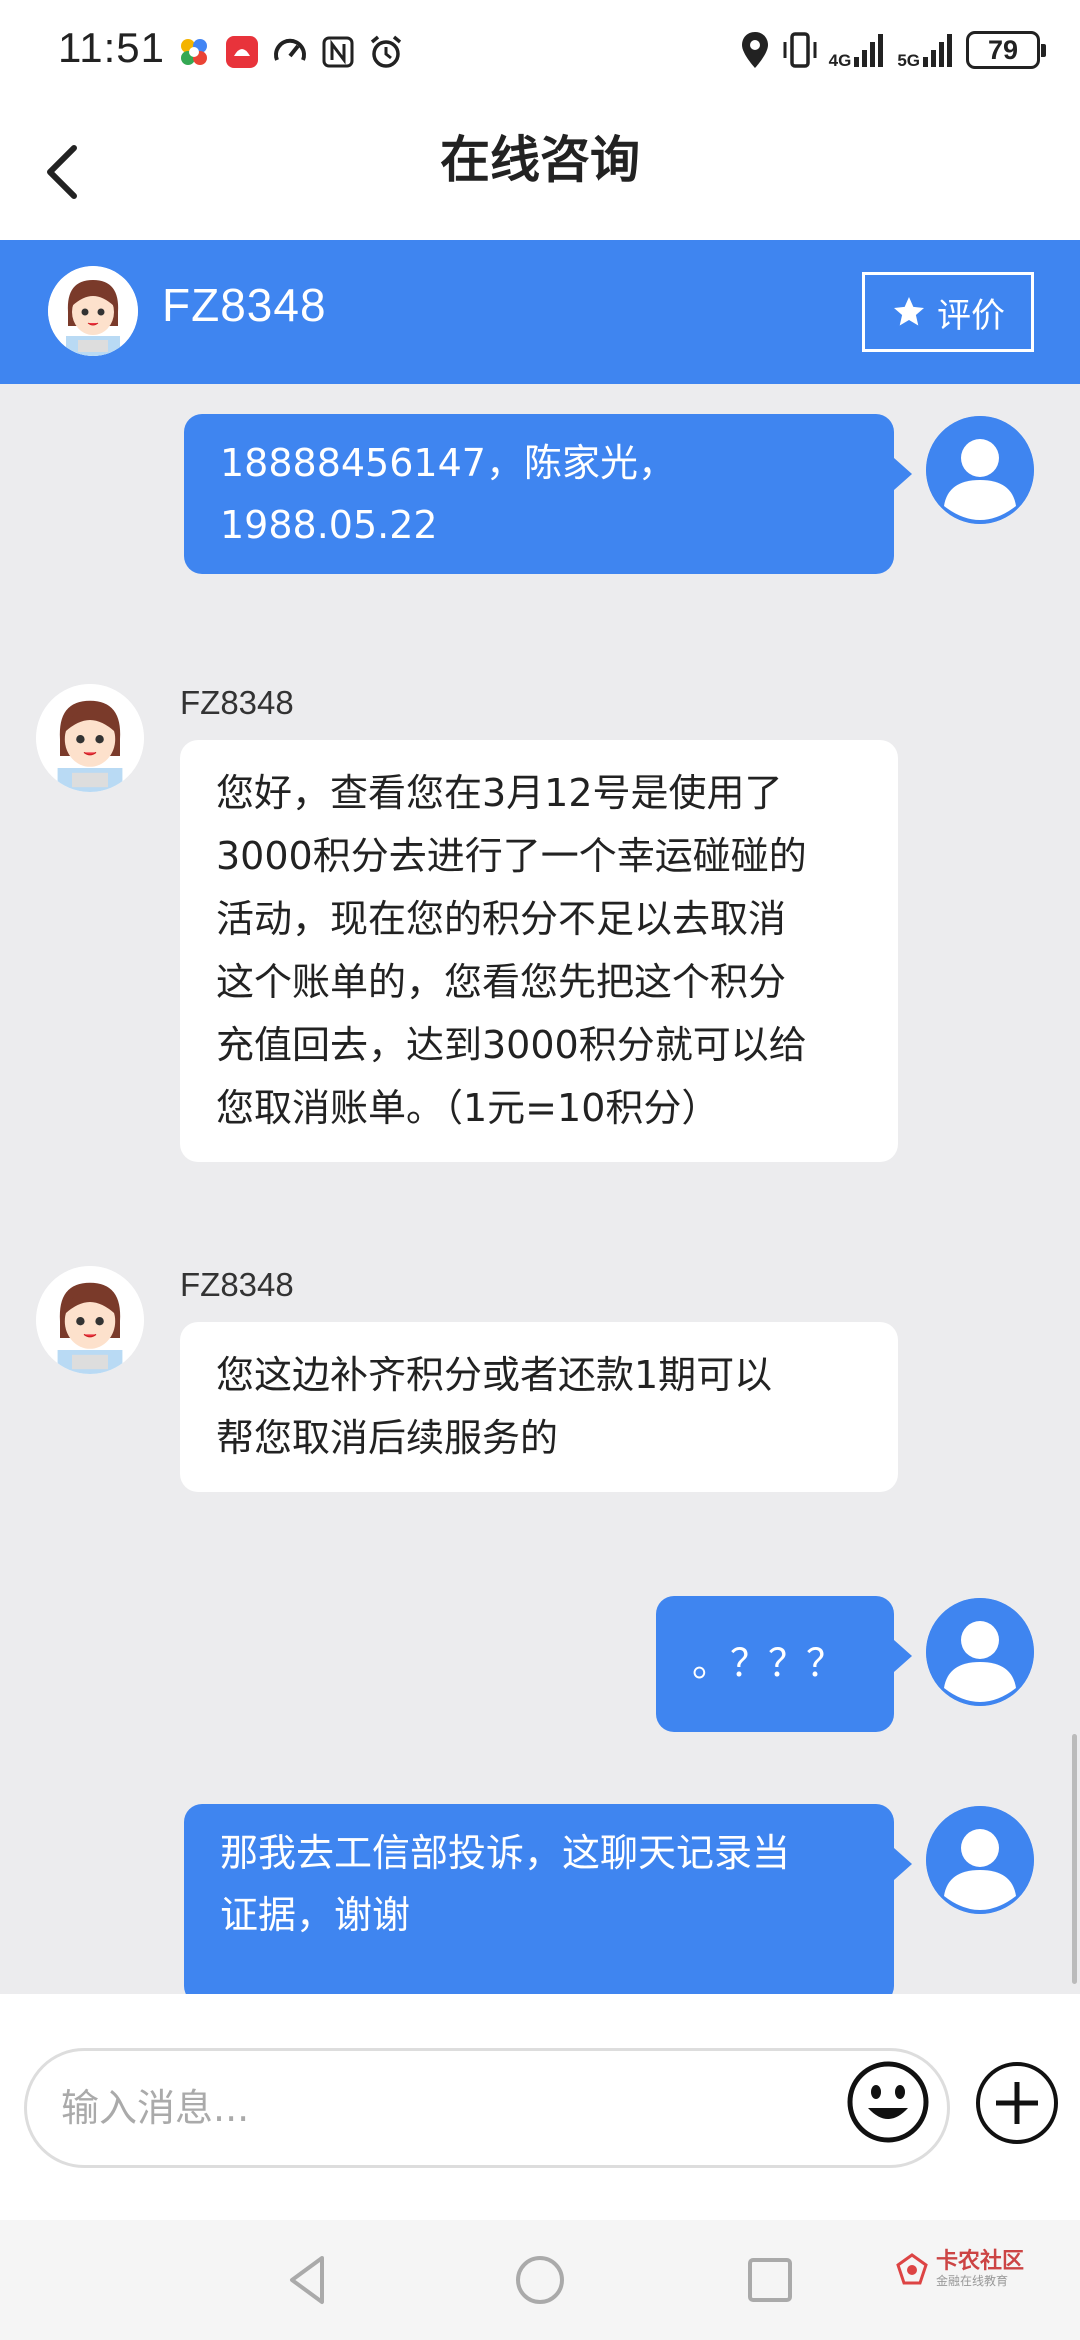  I want to click on status-bar: 11:51 4G 5G 79, so click(540, 54).